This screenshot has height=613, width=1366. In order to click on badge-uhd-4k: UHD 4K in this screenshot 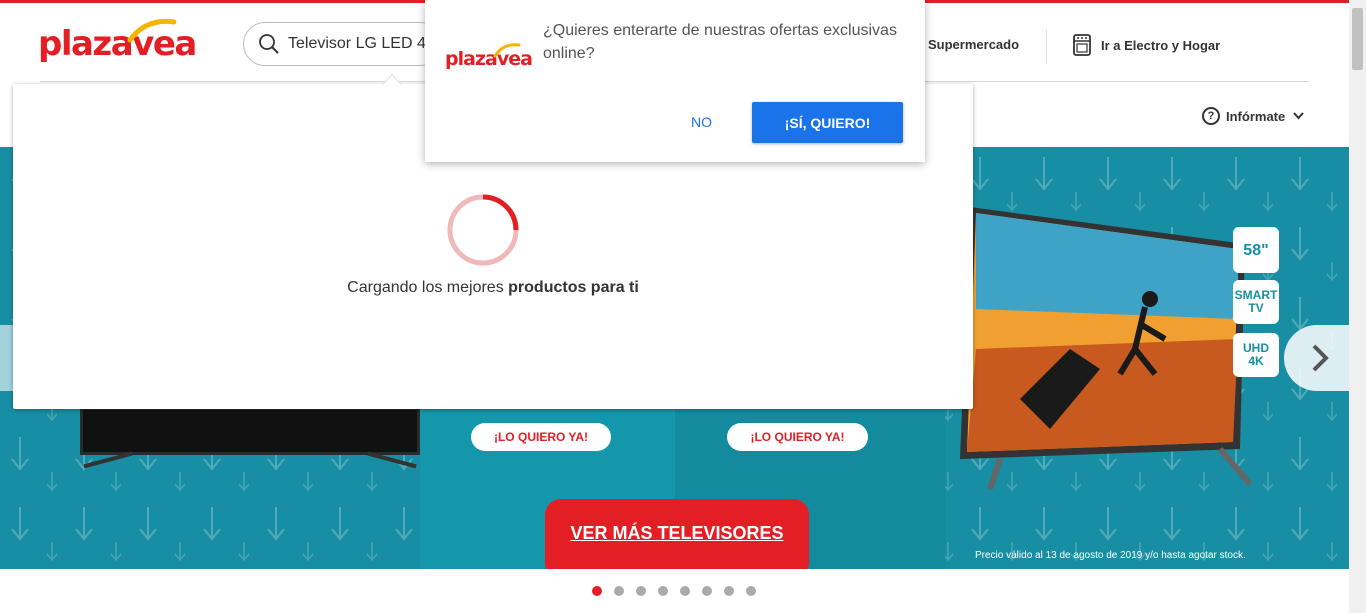, I will do `click(1256, 355)`.